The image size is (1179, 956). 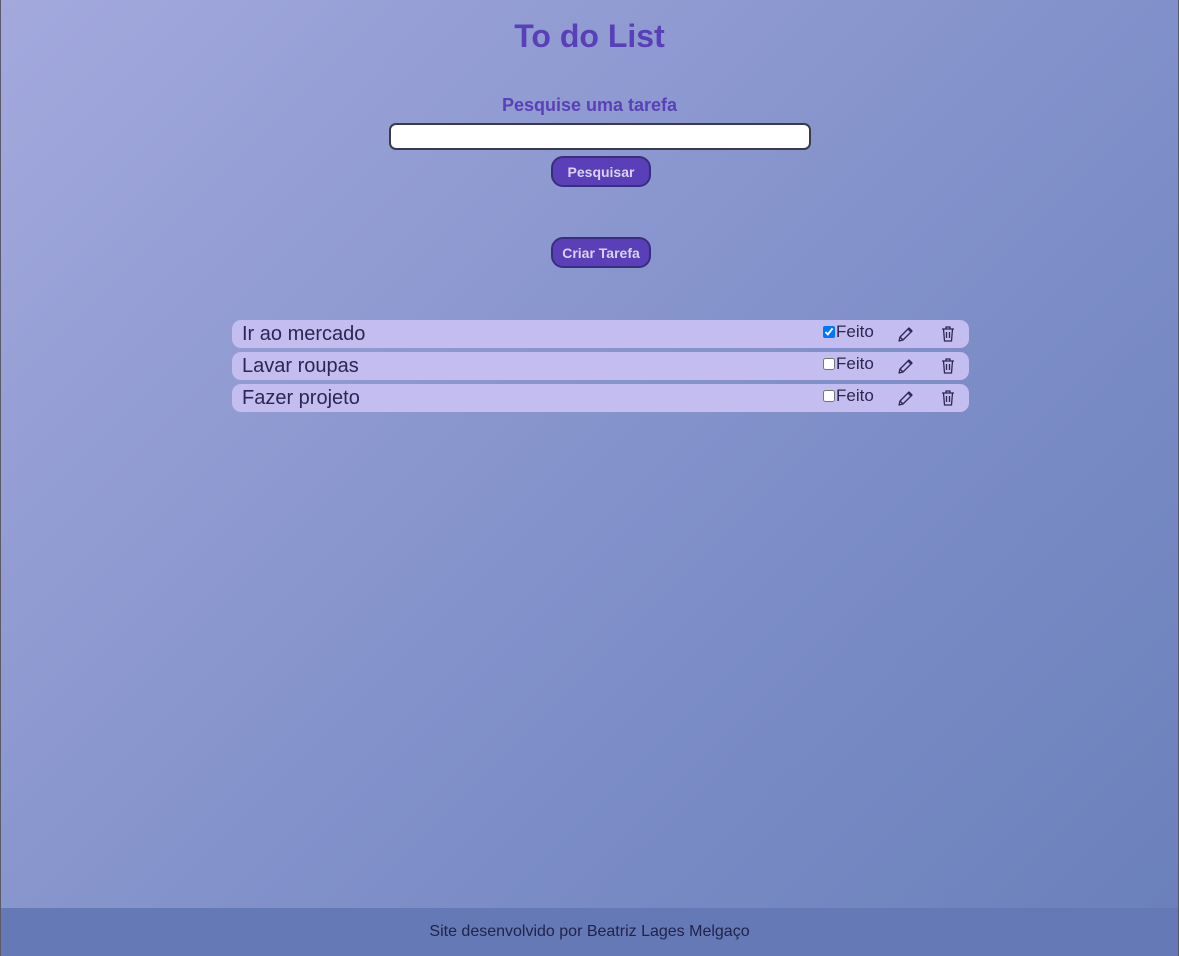 I want to click on task-item: Ir ao mercado Feito, so click(x=600, y=334).